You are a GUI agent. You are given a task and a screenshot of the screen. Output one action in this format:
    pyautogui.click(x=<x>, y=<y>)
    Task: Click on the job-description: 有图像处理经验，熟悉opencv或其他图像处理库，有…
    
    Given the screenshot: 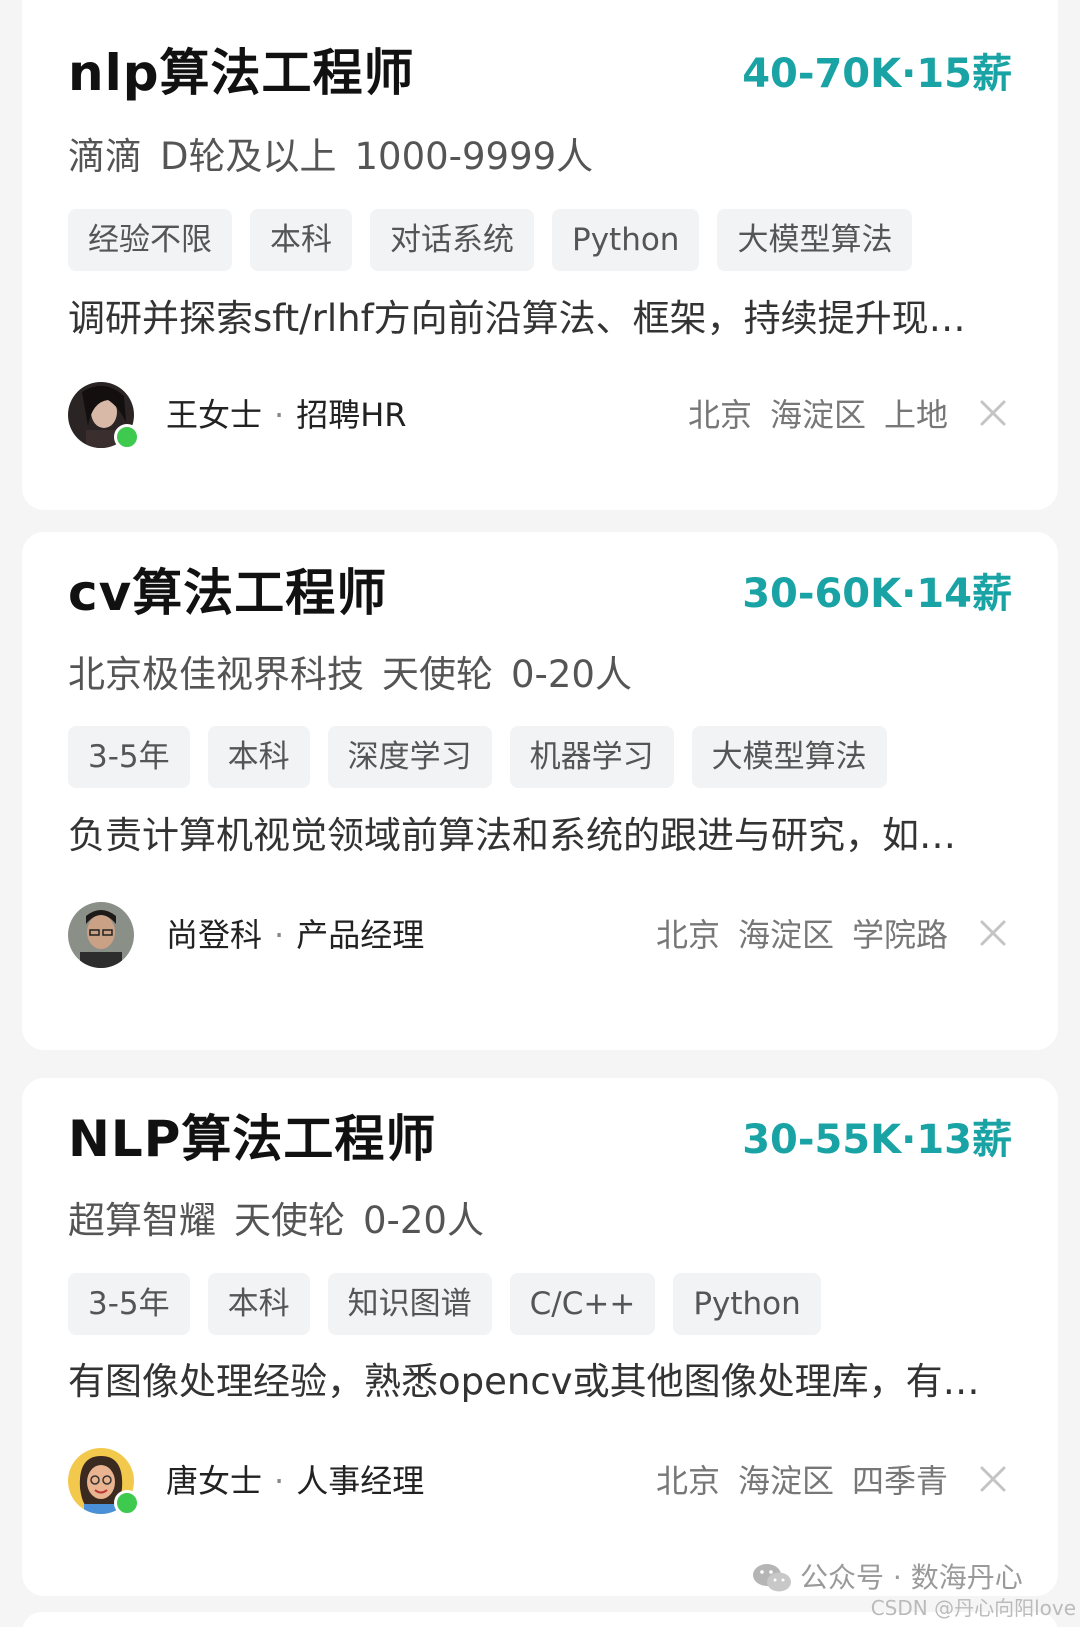 What is the action you would take?
    pyautogui.click(x=524, y=1381)
    